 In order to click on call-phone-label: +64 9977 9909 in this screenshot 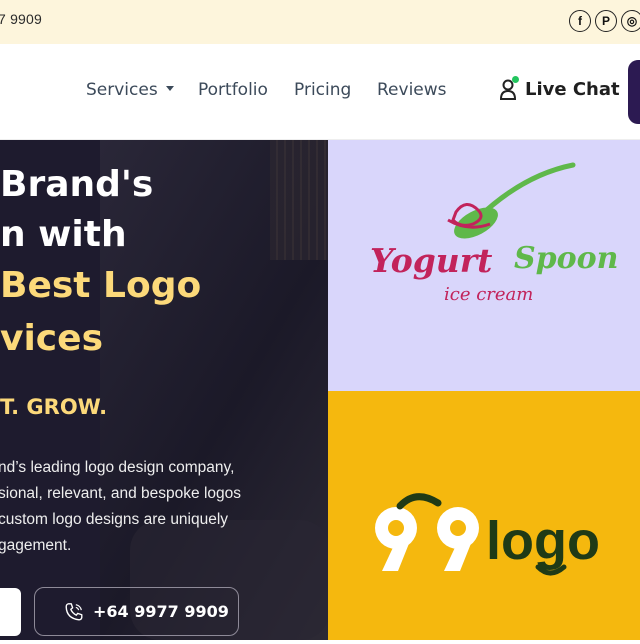, I will do `click(161, 611)`.